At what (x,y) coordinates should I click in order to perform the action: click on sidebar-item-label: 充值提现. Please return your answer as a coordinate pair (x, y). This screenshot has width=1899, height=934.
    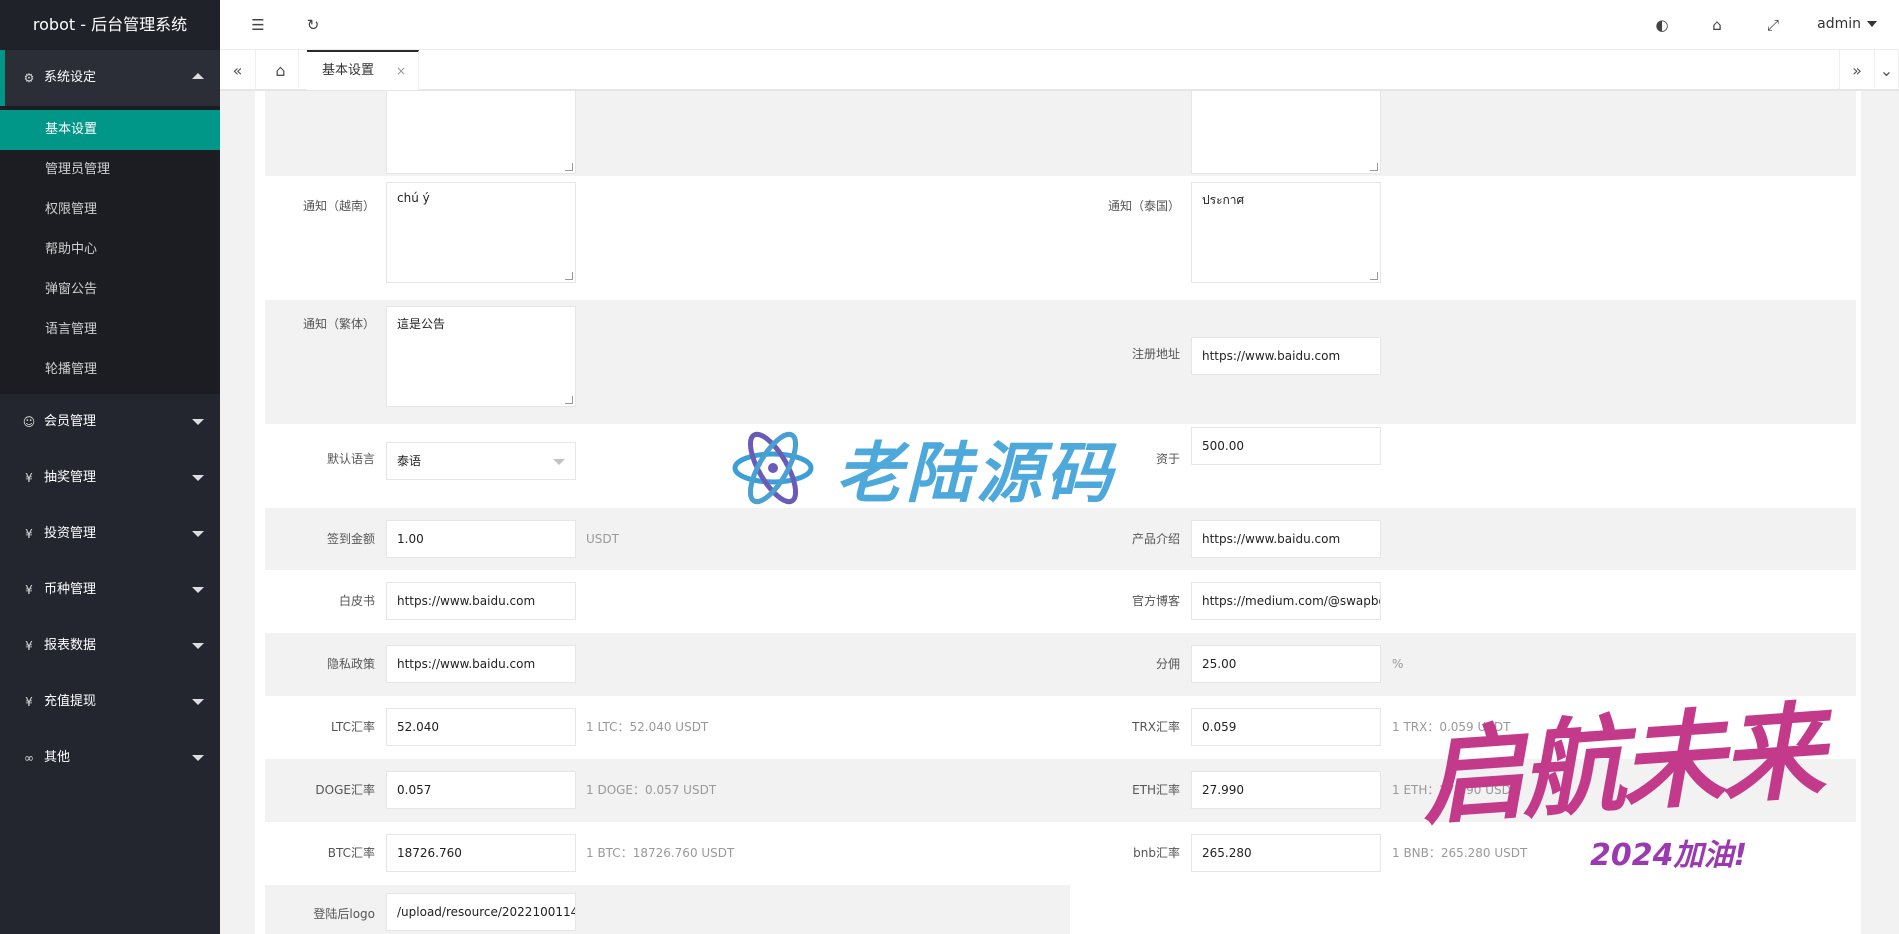
    Looking at the image, I should click on (70, 701).